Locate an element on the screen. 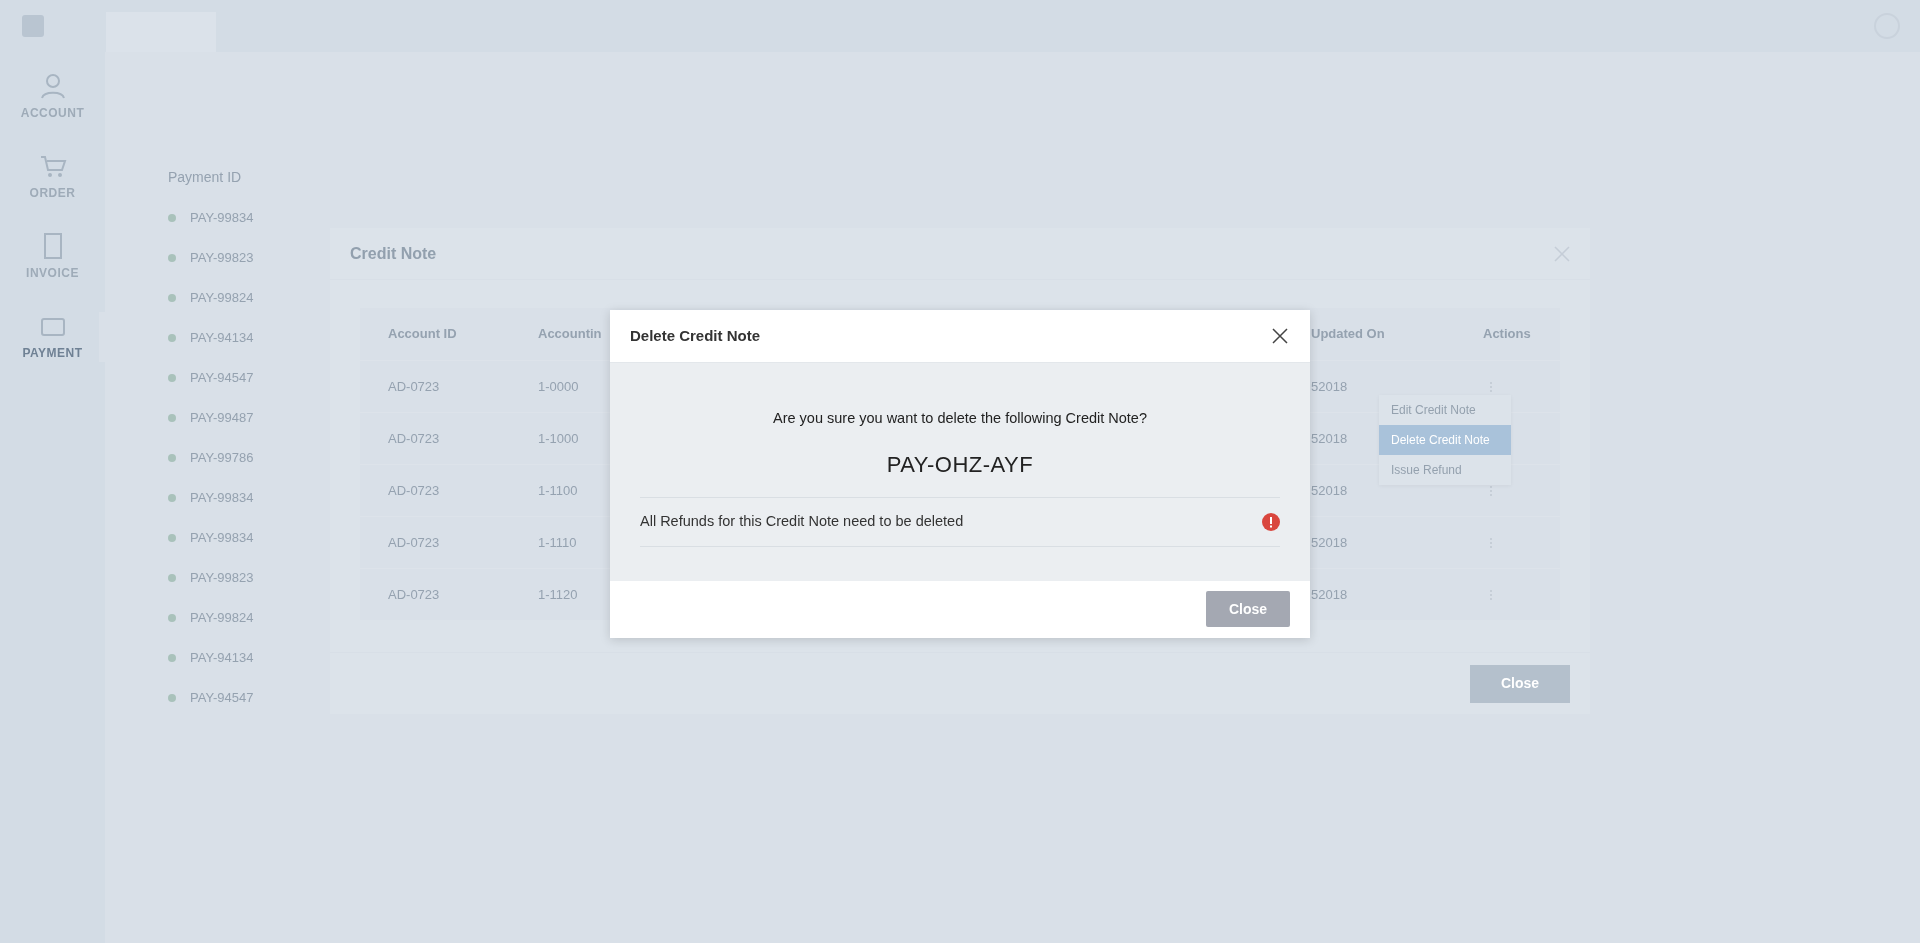 This screenshot has height=943, width=1920. table-cell-text: 1-1110 is located at coordinates (557, 542).